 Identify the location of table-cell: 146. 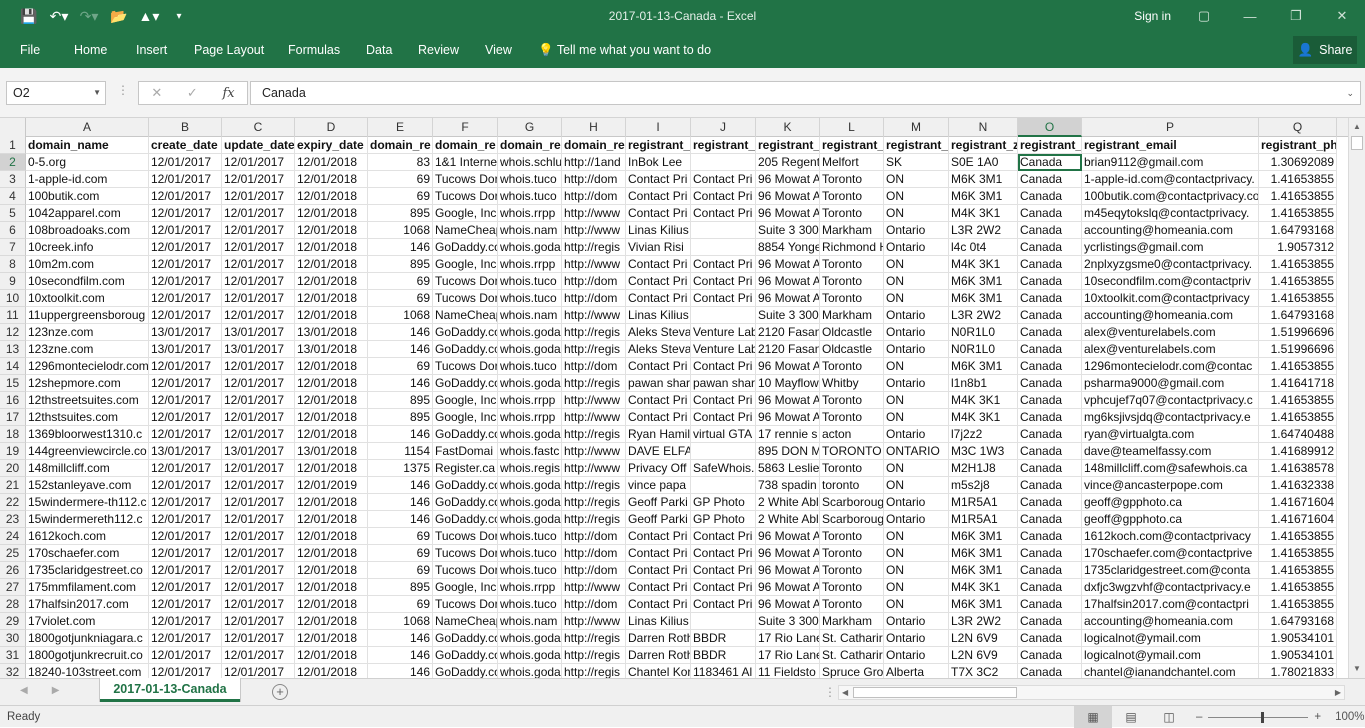
(400, 638).